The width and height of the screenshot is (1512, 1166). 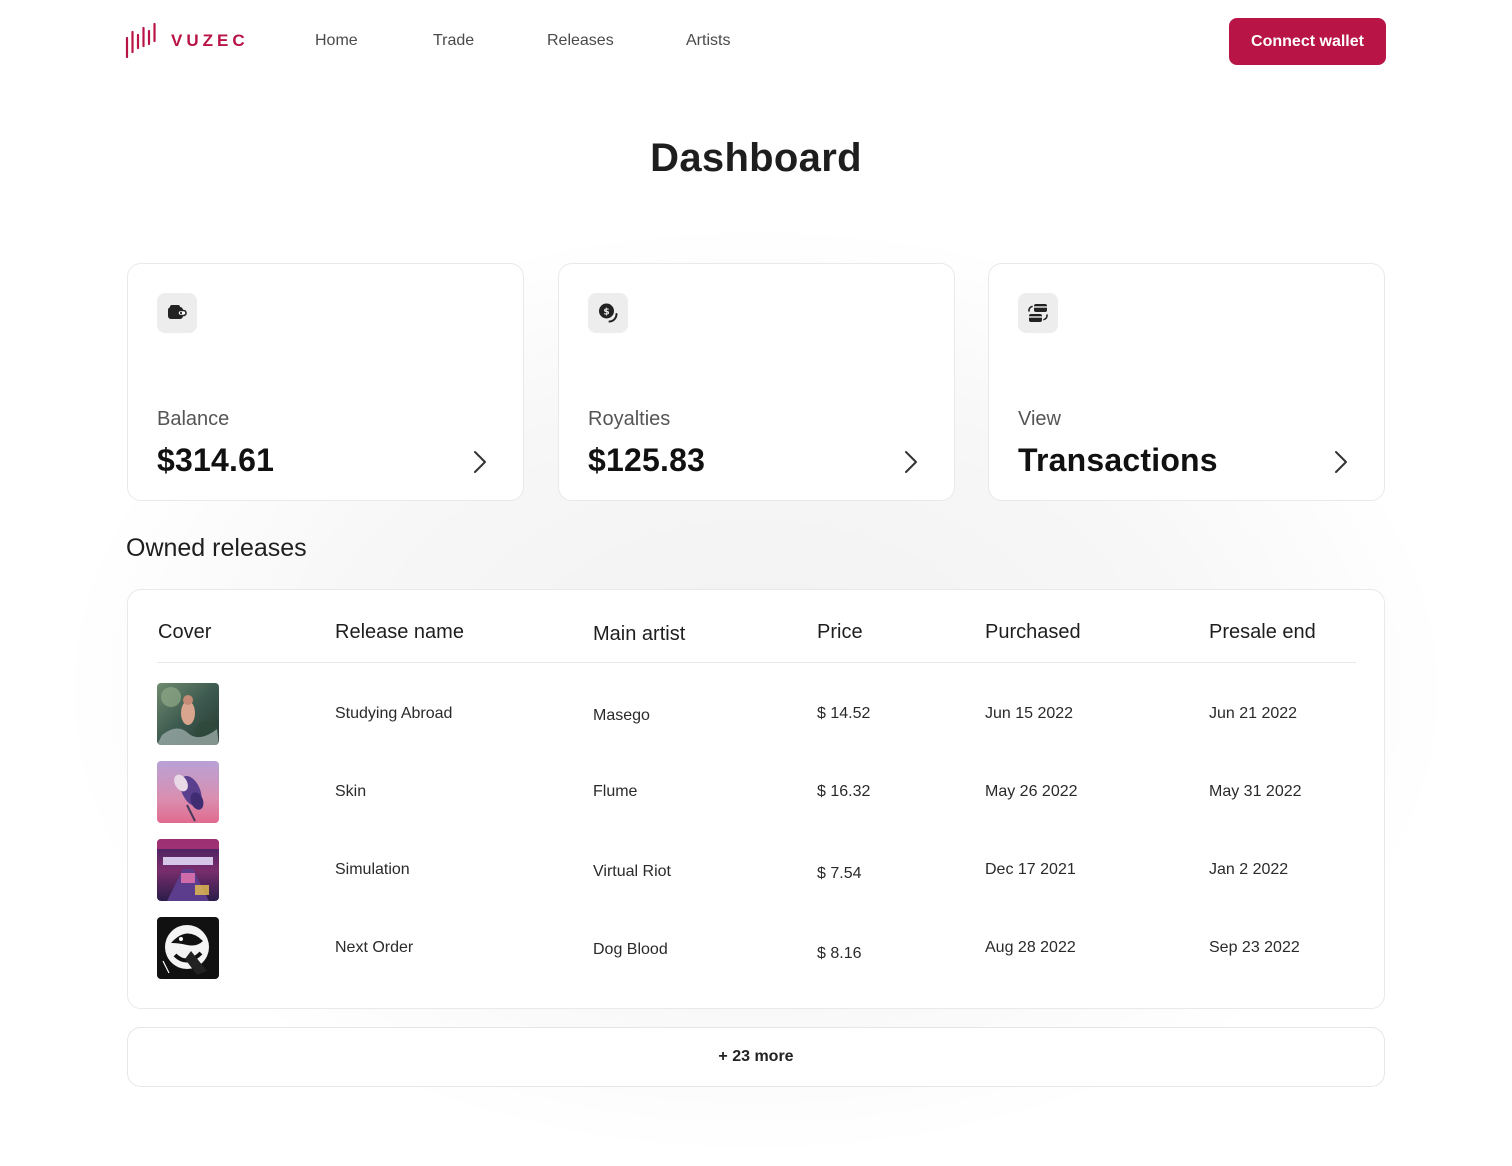 I want to click on purchased-date: Dec 17 2021, so click(x=1030, y=869).